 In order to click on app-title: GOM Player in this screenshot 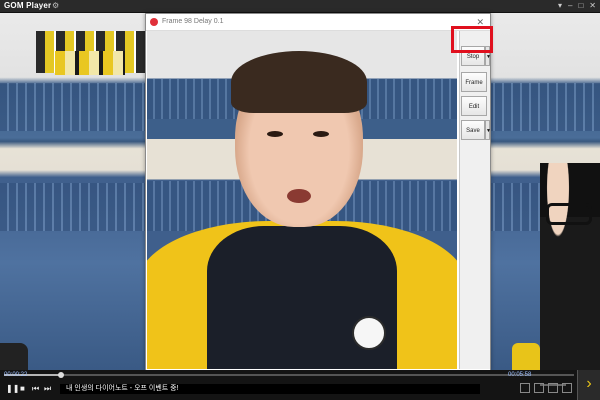, I will do `click(28, 5)`.